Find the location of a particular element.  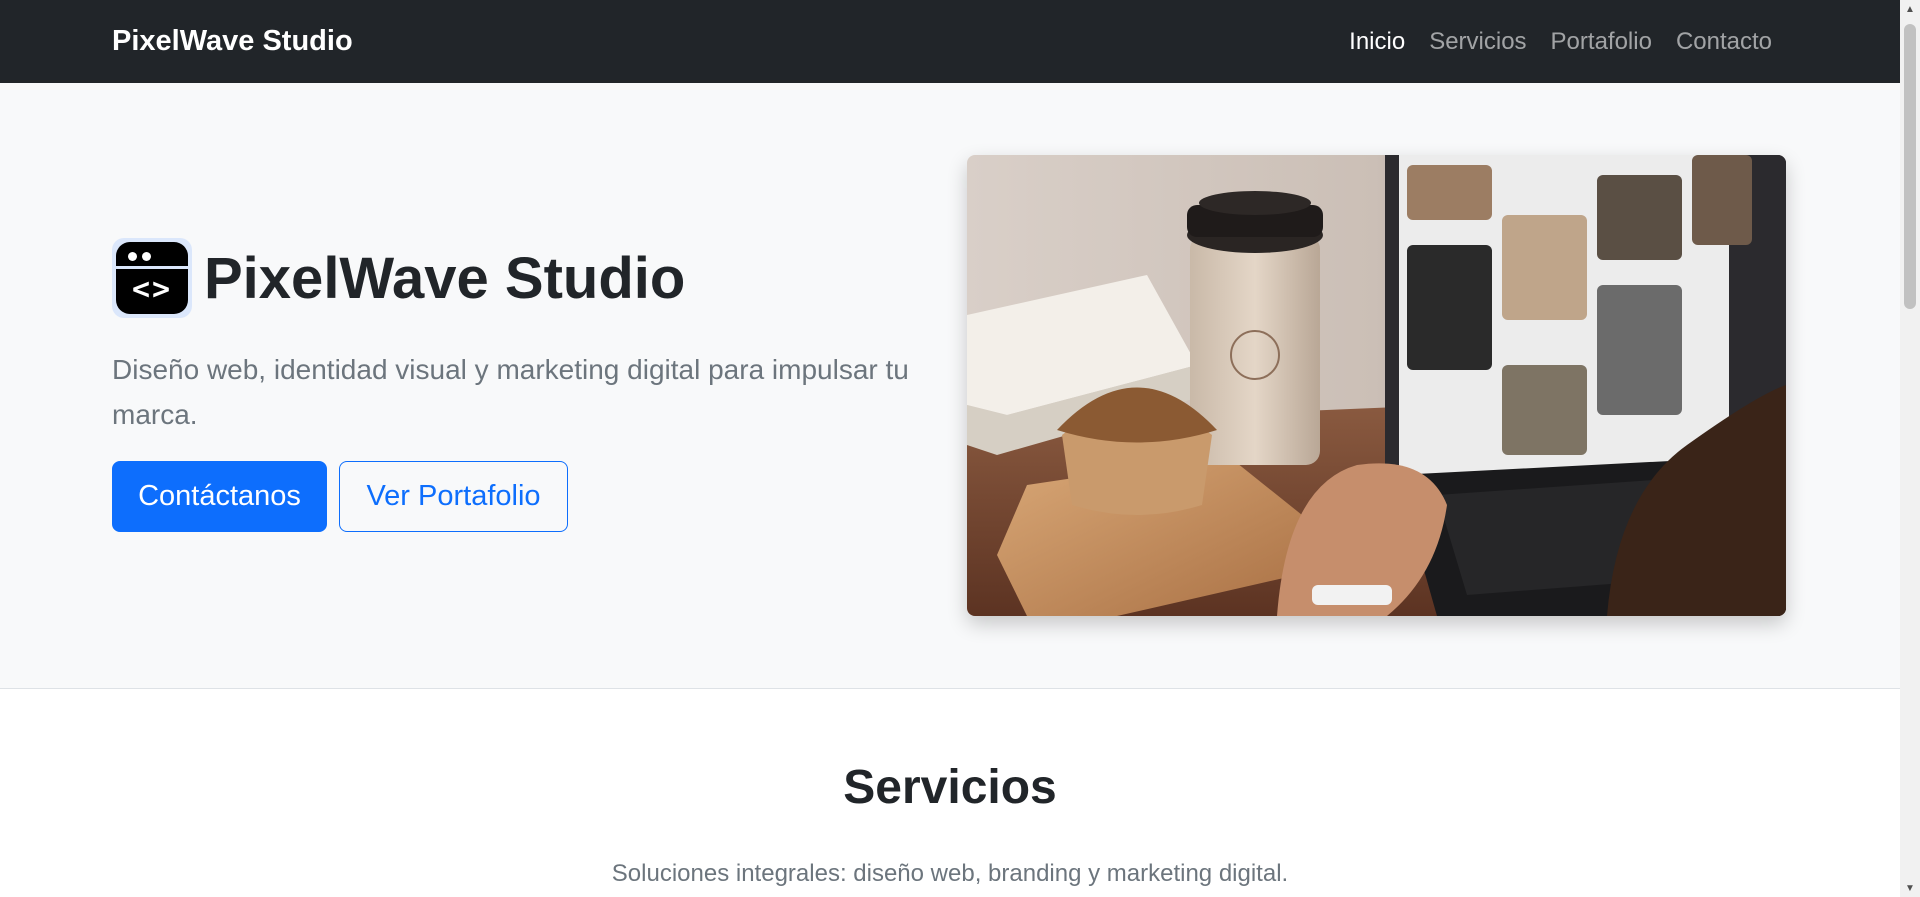

nav-link-portafolio: Portafolio is located at coordinates (1601, 42).